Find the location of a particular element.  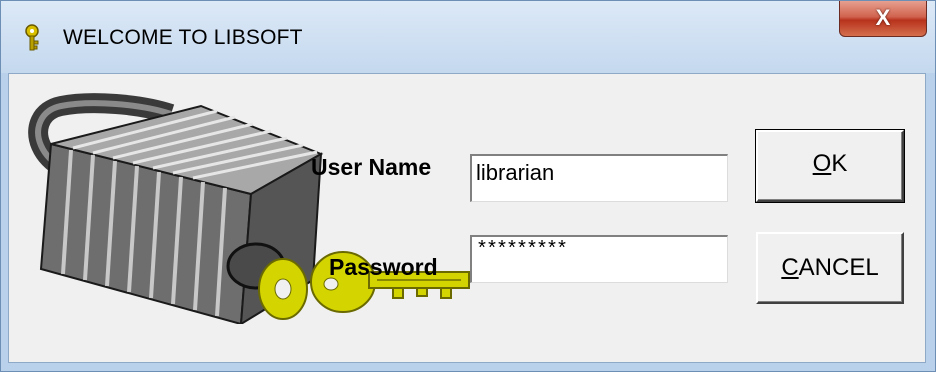

close-button: X is located at coordinates (883, 19).